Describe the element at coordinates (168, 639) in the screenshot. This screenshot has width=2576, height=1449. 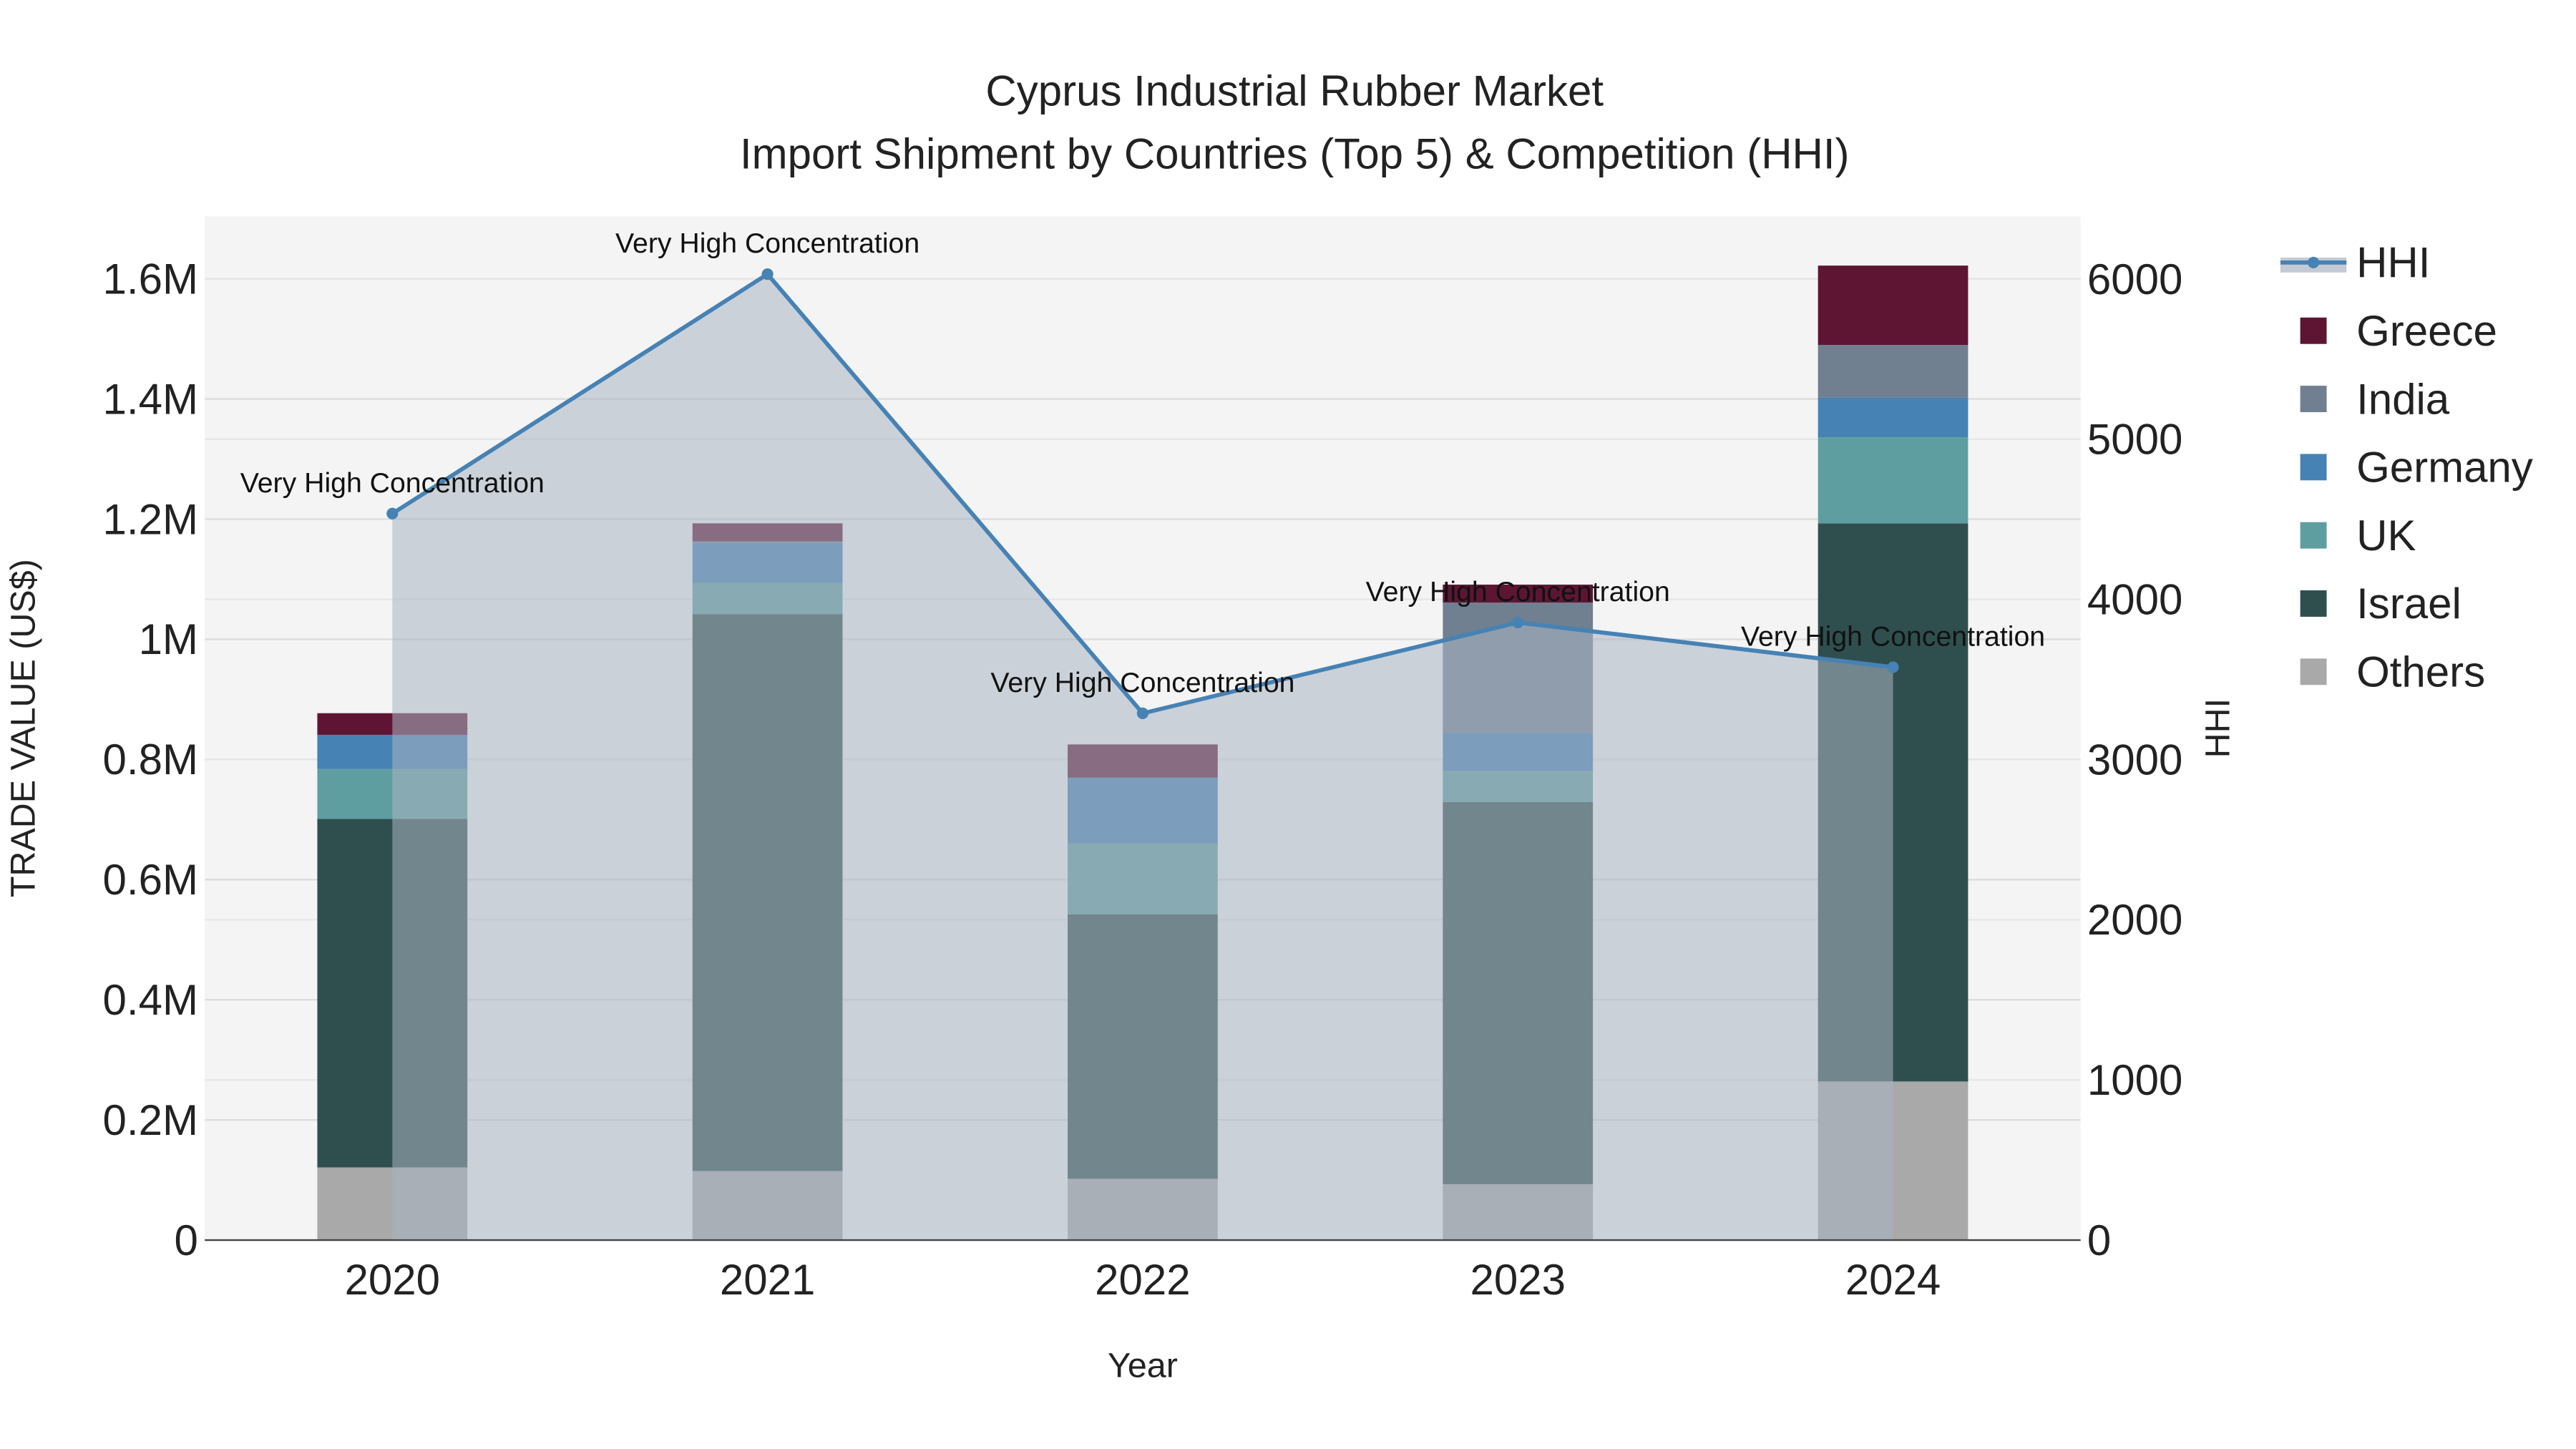
I see `y-tick-label: 1M` at that location.